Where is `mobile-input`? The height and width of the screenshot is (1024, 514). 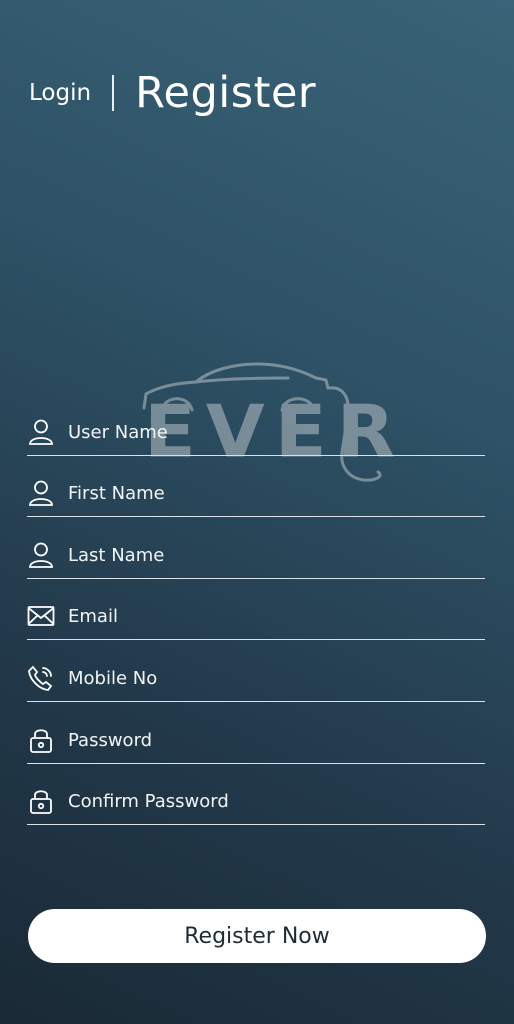
mobile-input is located at coordinates (268, 678).